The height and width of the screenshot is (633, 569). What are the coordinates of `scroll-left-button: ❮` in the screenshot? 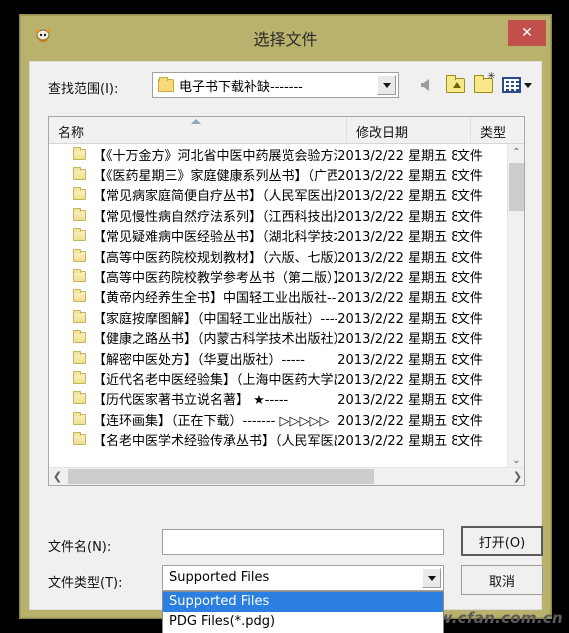 It's located at (57, 476).